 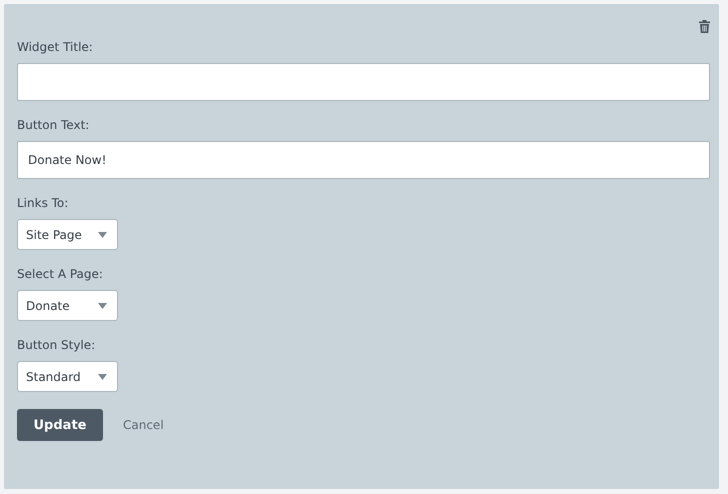 What do you see at coordinates (53, 125) in the screenshot?
I see `field-label: Button Text:` at bounding box center [53, 125].